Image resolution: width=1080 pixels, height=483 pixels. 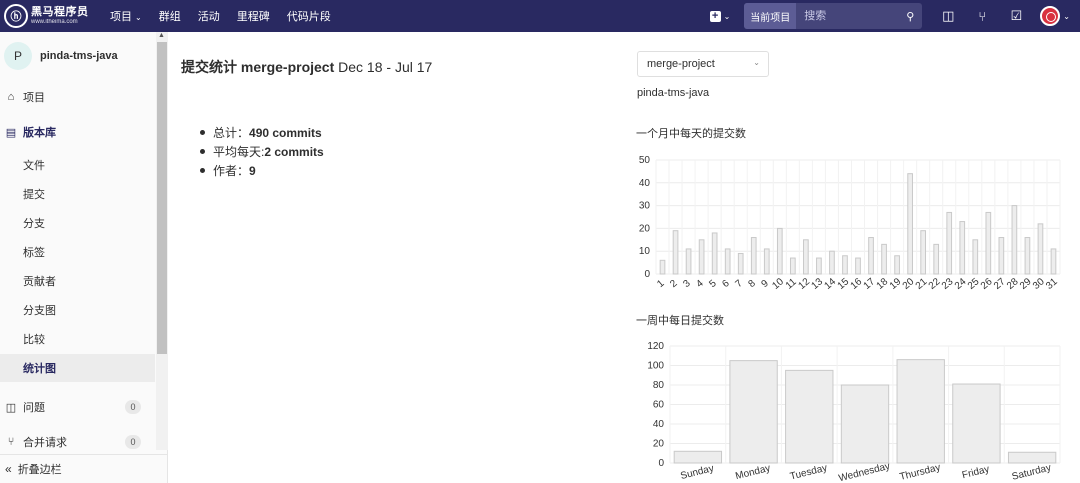 I want to click on scroll-up-arrow-icon: ▲, so click(x=161, y=35).